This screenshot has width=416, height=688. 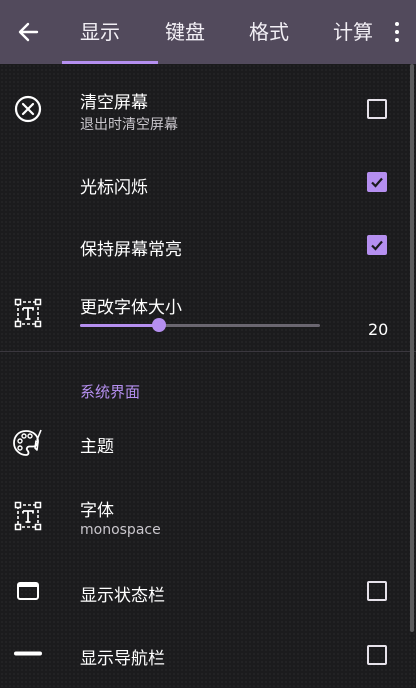 What do you see at coordinates (200, 325) in the screenshot?
I see `font-size-slider` at bounding box center [200, 325].